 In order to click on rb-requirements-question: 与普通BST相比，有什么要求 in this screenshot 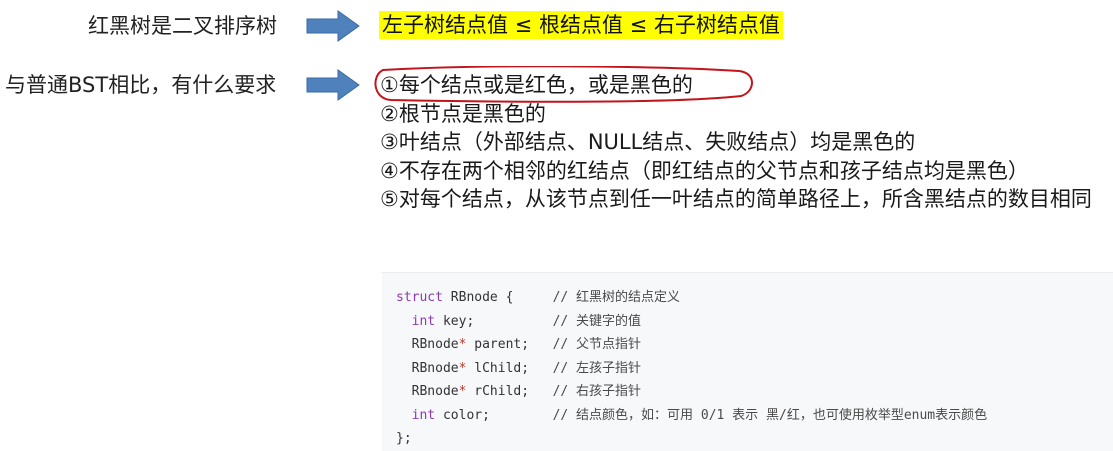, I will do `click(141, 85)`.